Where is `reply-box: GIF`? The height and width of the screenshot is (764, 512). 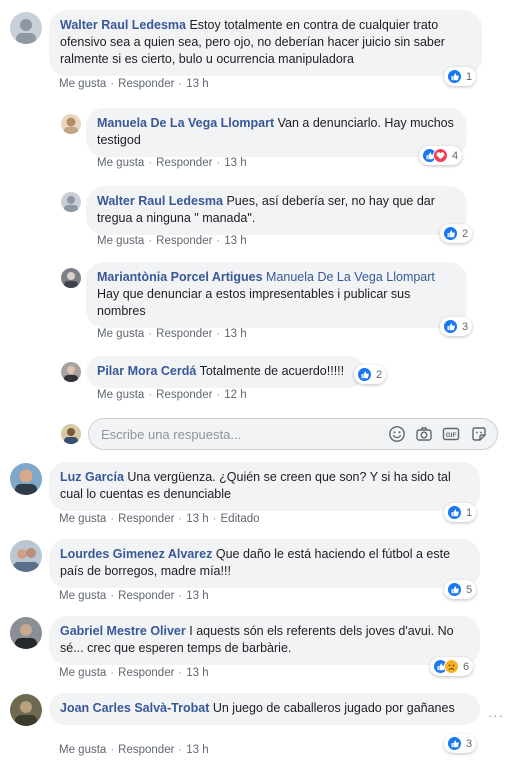
reply-box: GIF is located at coordinates (293, 434).